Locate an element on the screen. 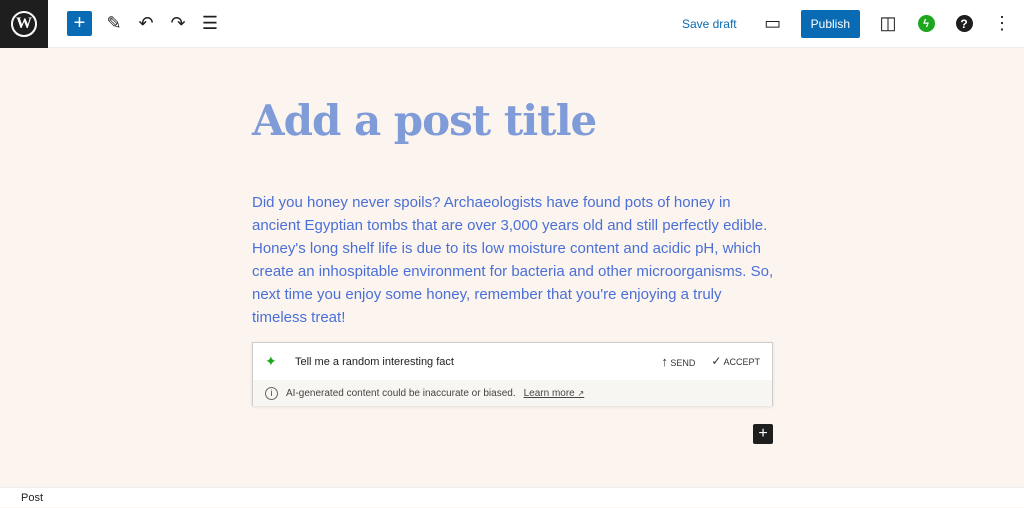 The width and height of the screenshot is (1024, 508). accept-button: ✓ ACCEPT is located at coordinates (735, 361).